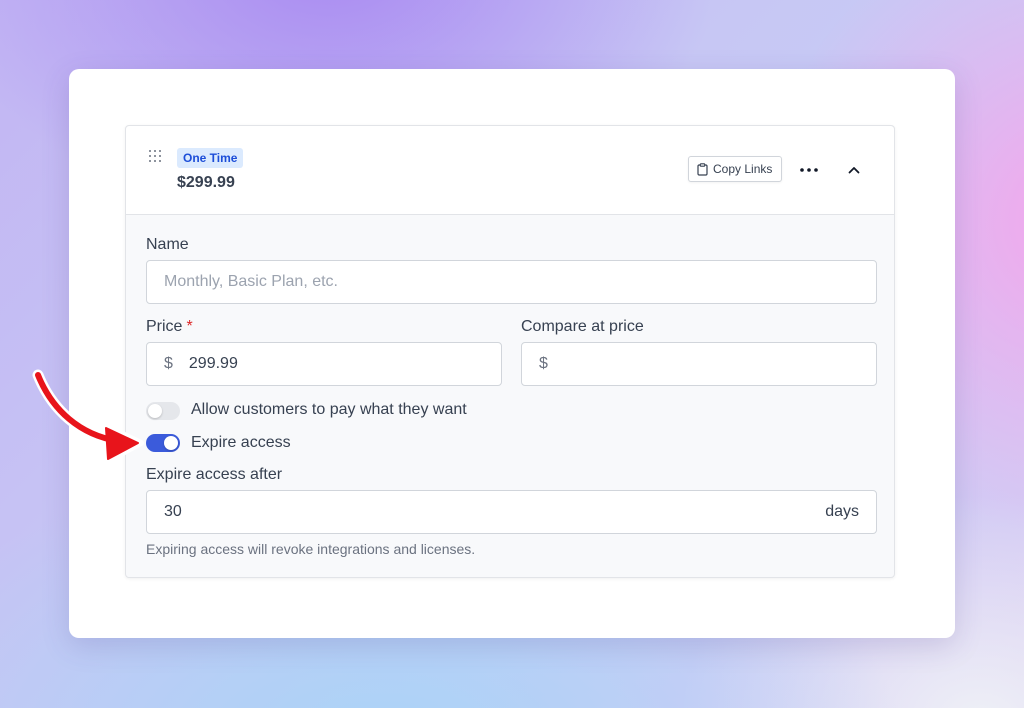 Image resolution: width=1024 pixels, height=708 pixels. What do you see at coordinates (543, 363) in the screenshot?
I see `compare-currency-prefix: $` at bounding box center [543, 363].